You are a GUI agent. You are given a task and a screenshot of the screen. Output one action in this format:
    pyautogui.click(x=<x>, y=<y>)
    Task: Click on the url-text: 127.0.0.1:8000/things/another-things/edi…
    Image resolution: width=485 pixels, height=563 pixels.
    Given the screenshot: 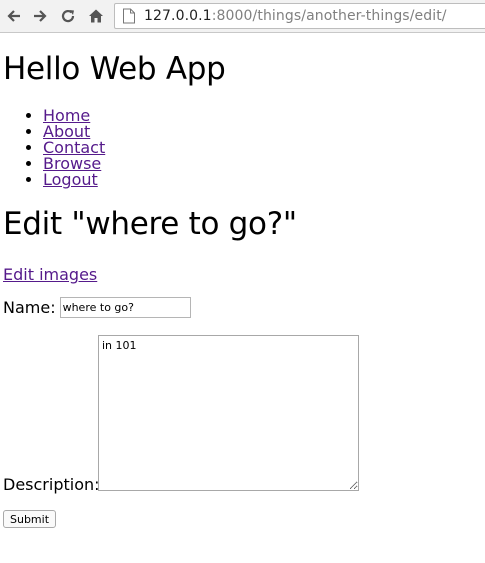 What is the action you would take?
    pyautogui.click(x=295, y=16)
    